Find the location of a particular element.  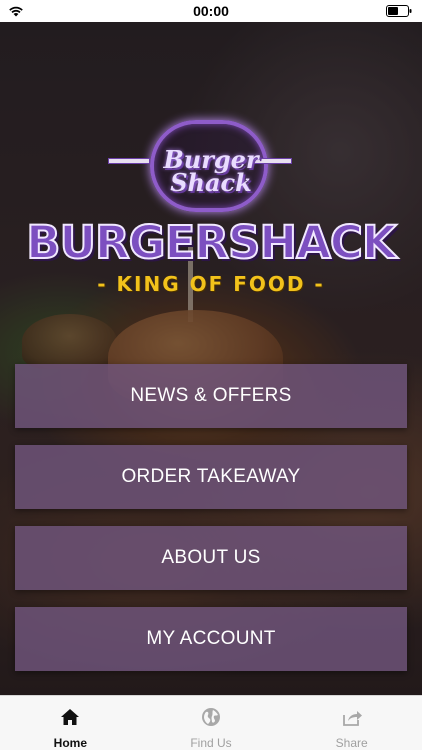

logo-script: Burger Shack is located at coordinates (211, 172).